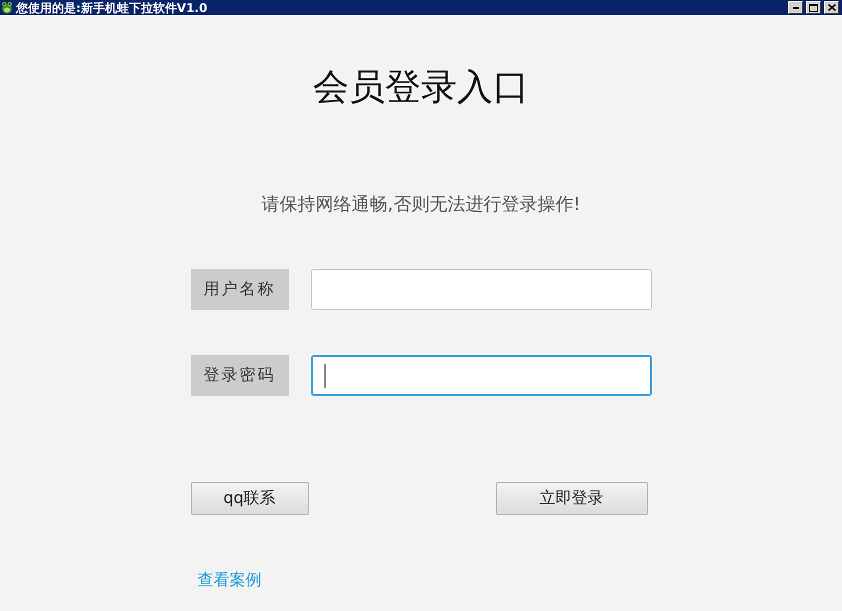 This screenshot has height=611, width=842. Describe the element at coordinates (325, 376) in the screenshot. I see `text-caret` at that location.